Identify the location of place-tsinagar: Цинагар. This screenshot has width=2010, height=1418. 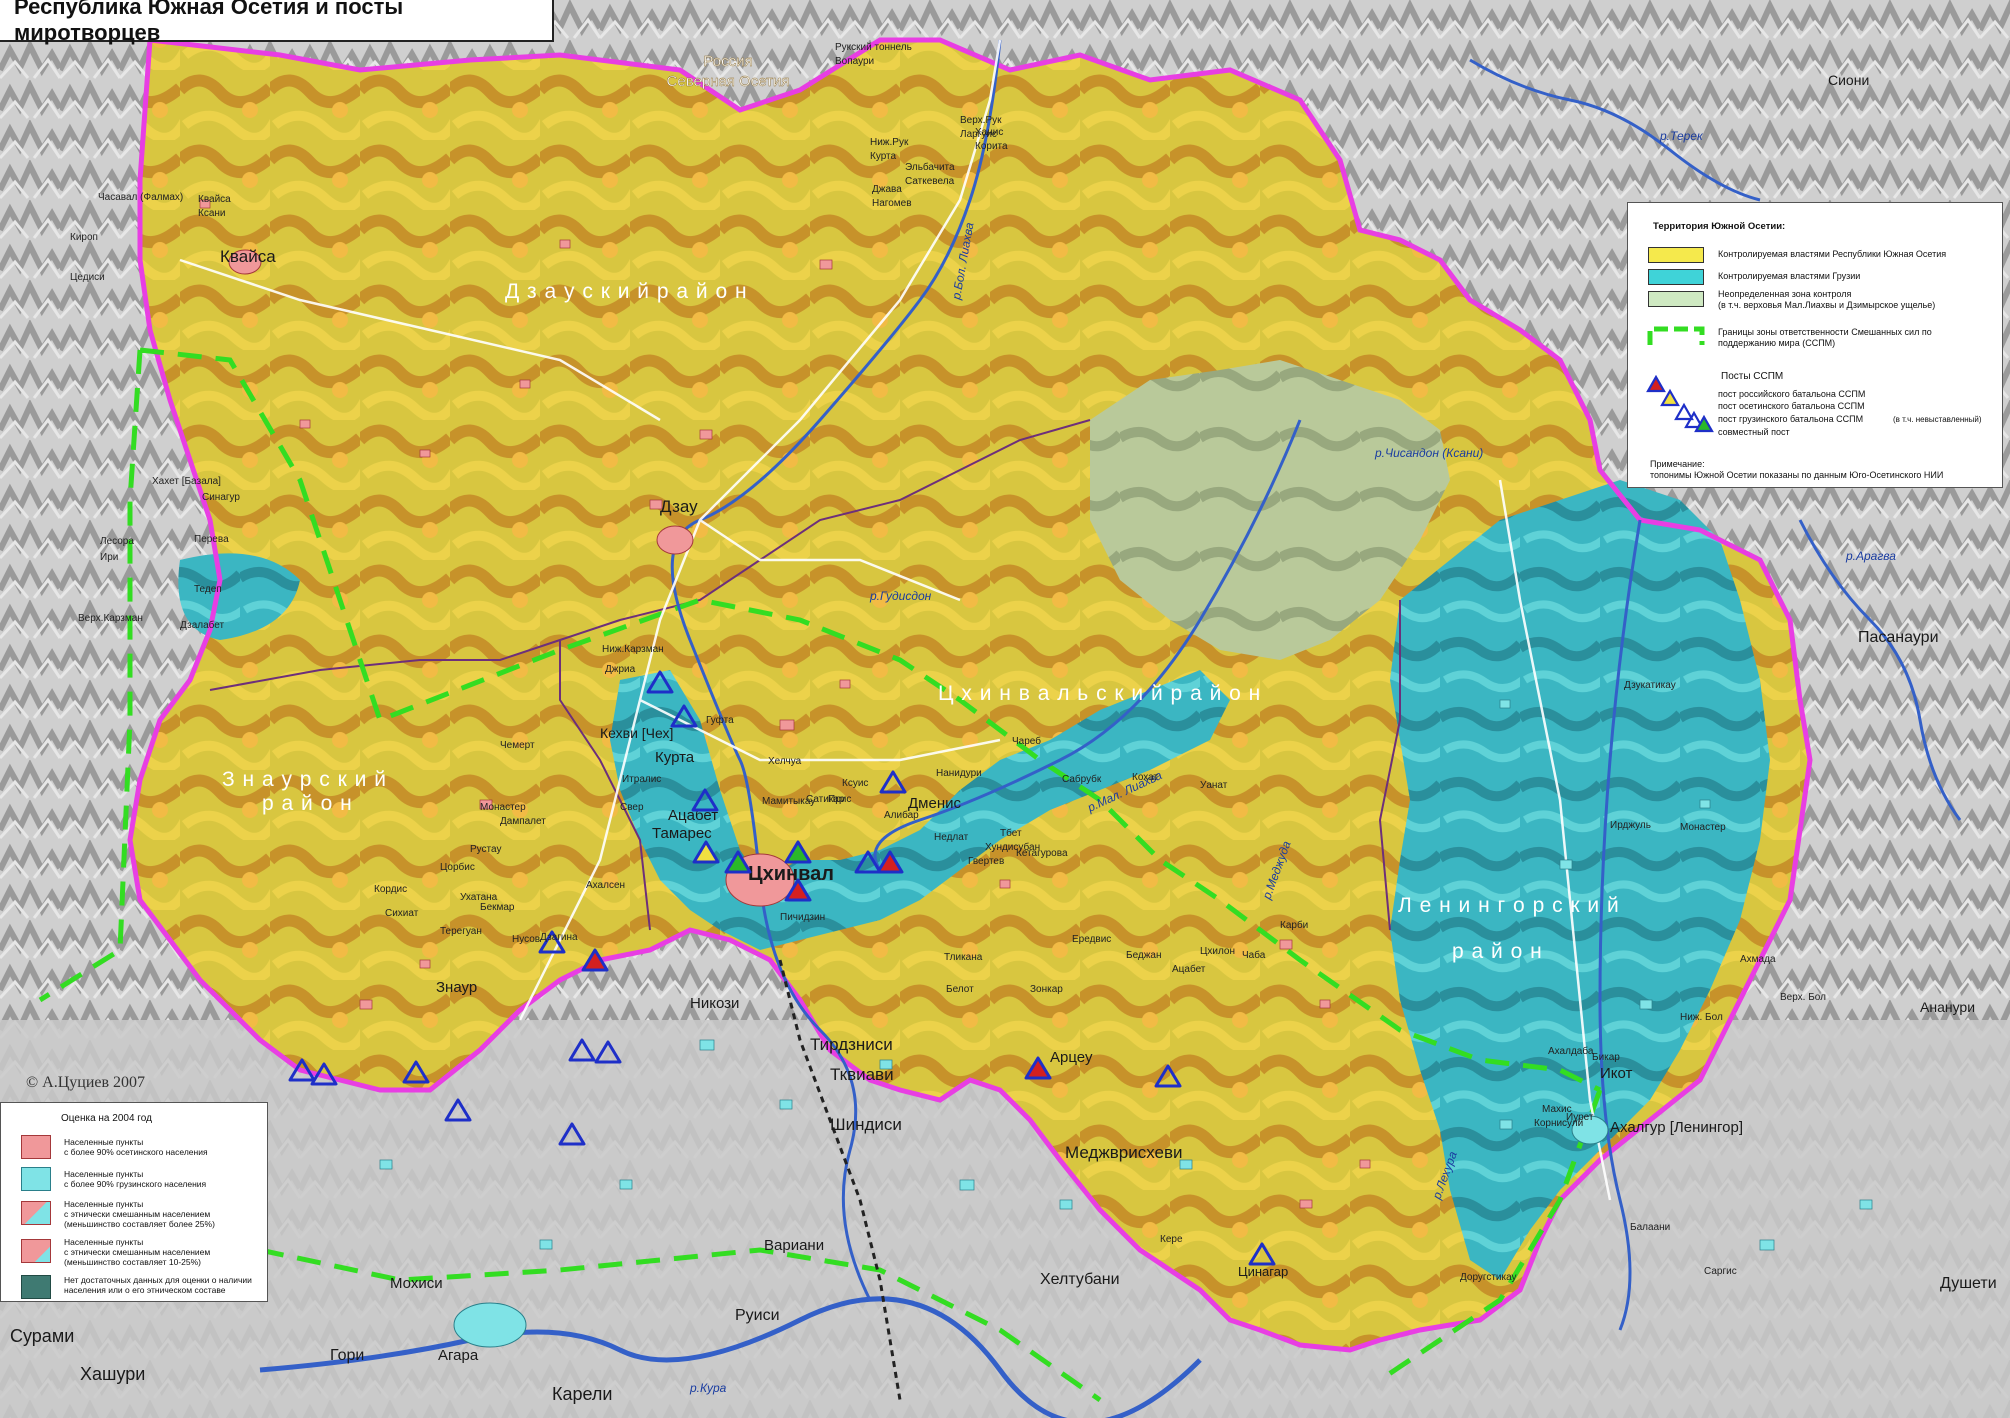
(1263, 1271).